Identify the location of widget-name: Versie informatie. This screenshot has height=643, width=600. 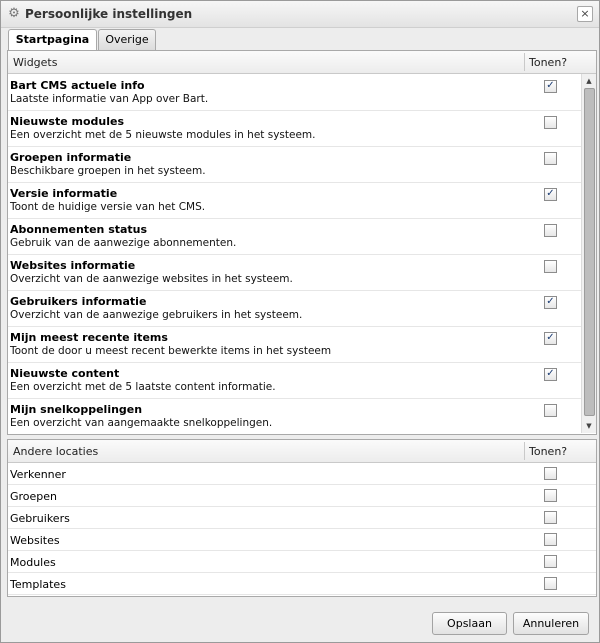
(64, 193).